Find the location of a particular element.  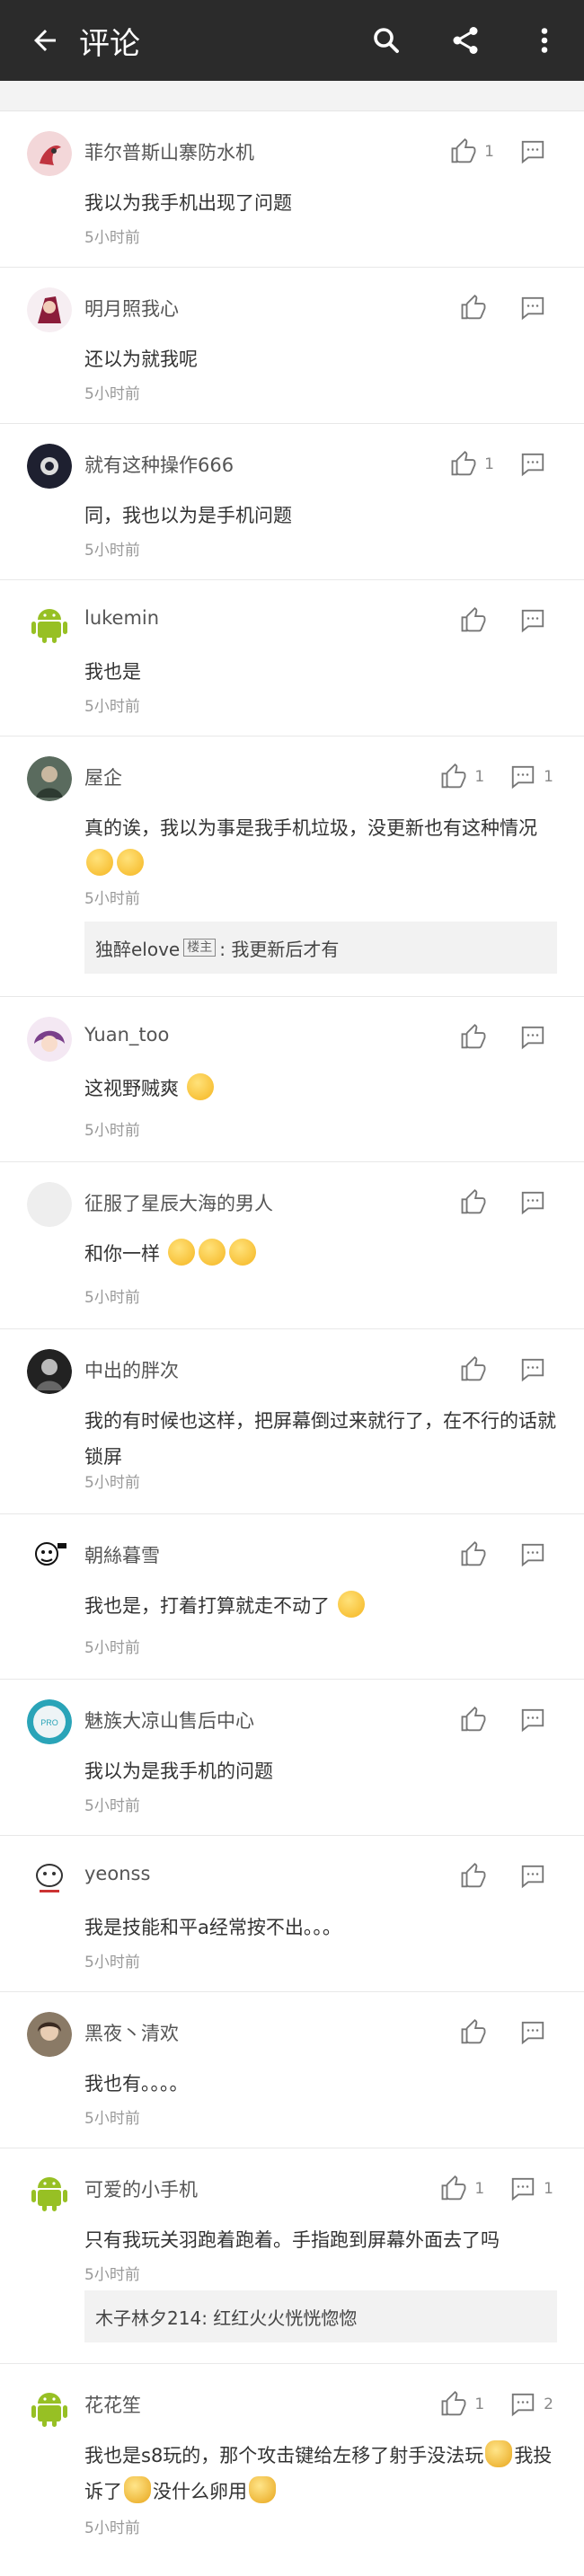

search-button is located at coordinates (386, 40).